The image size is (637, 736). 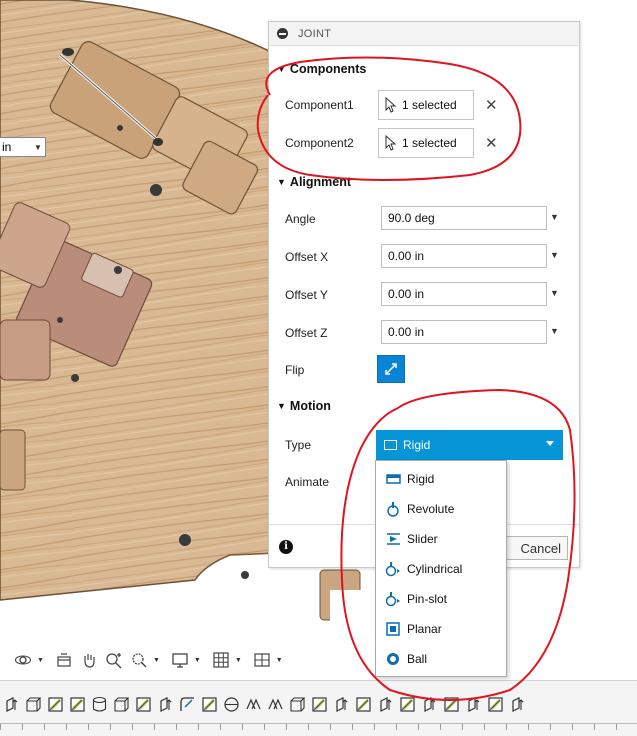 I want to click on angle-dropdown-icon: ▼, so click(x=554, y=217).